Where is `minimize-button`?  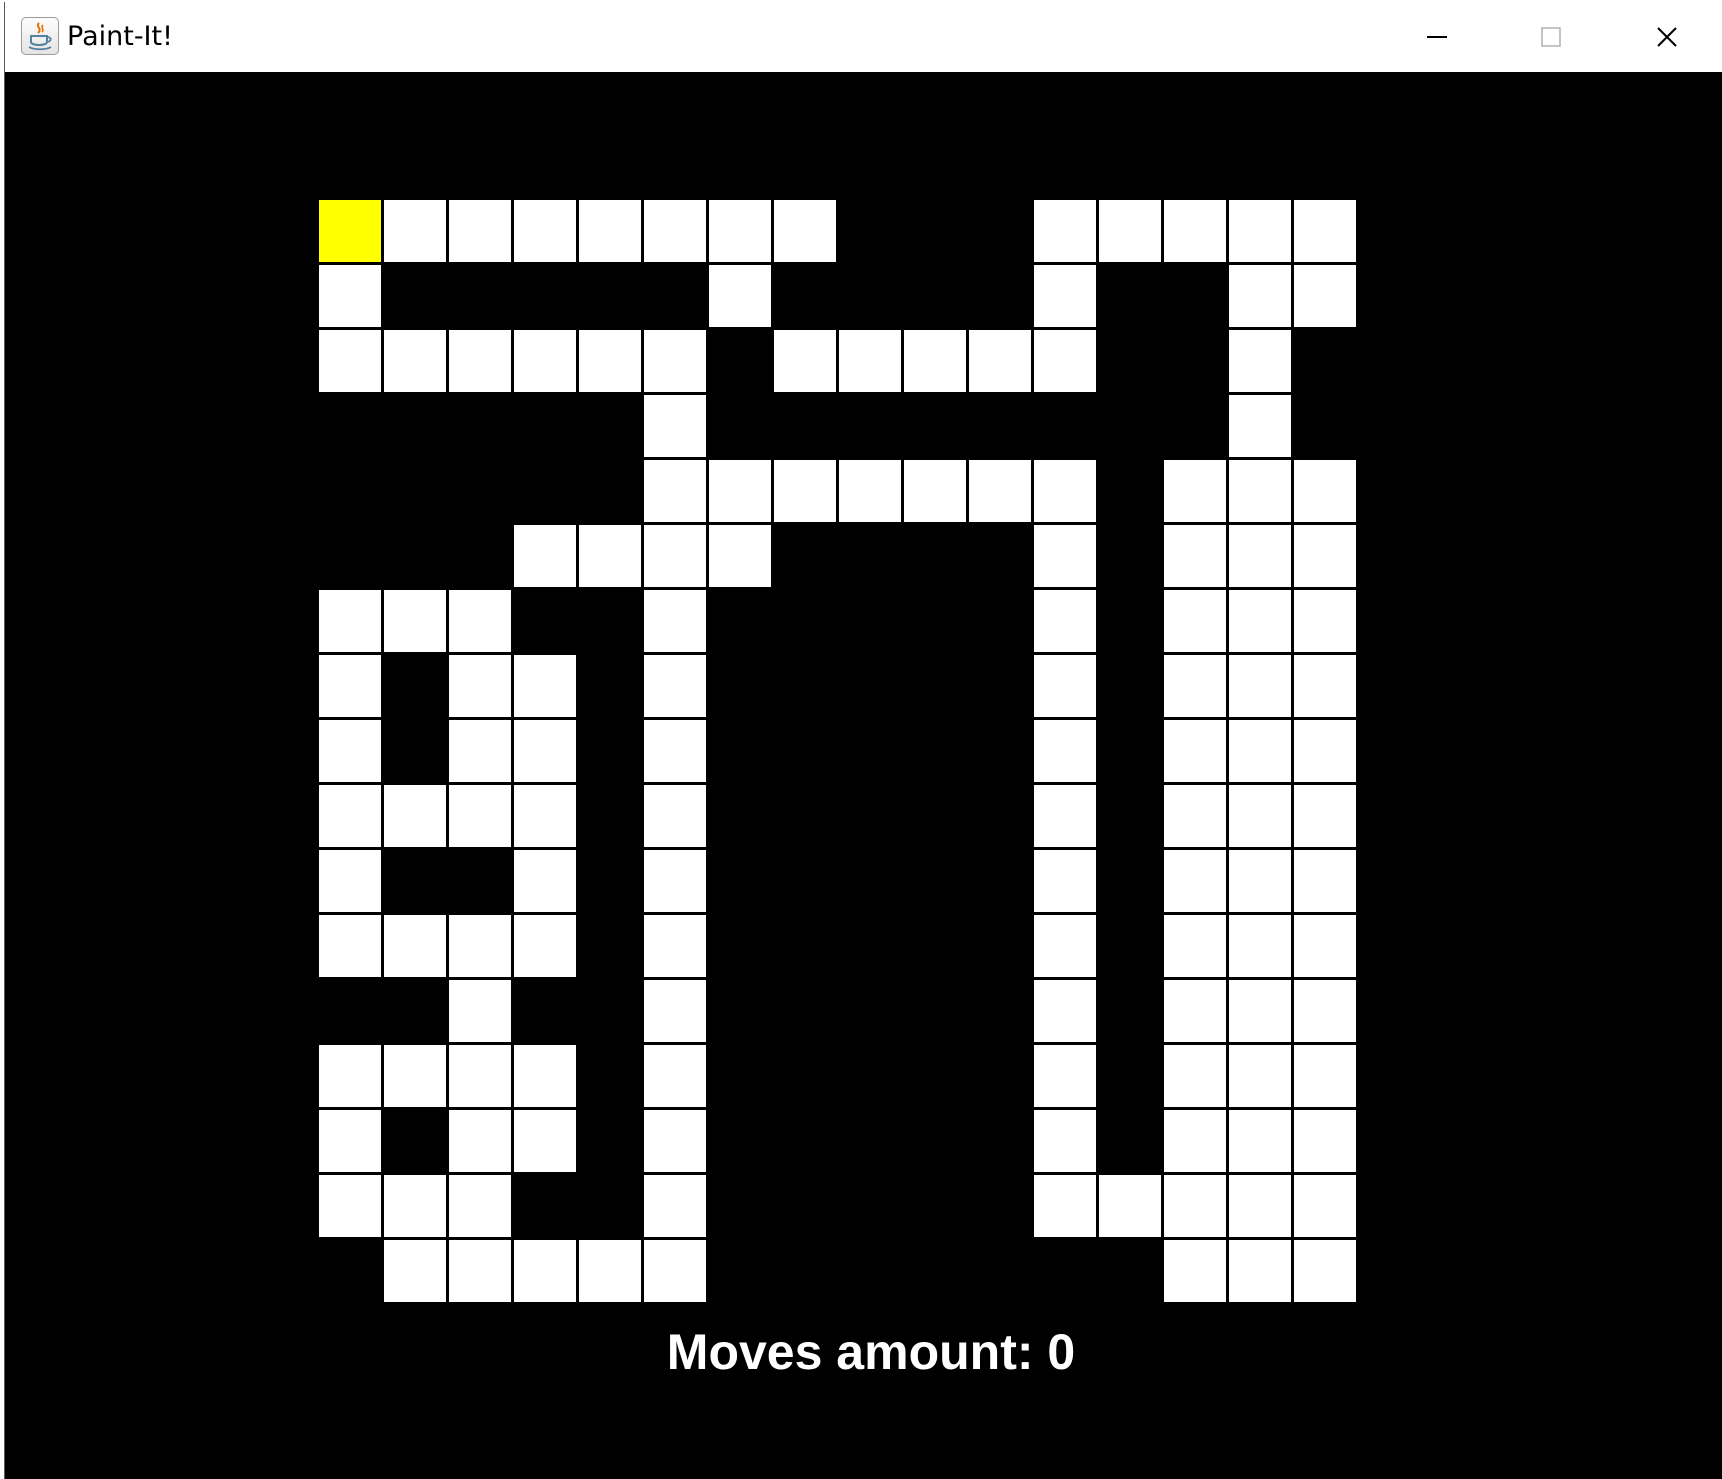
minimize-button is located at coordinates (1437, 37).